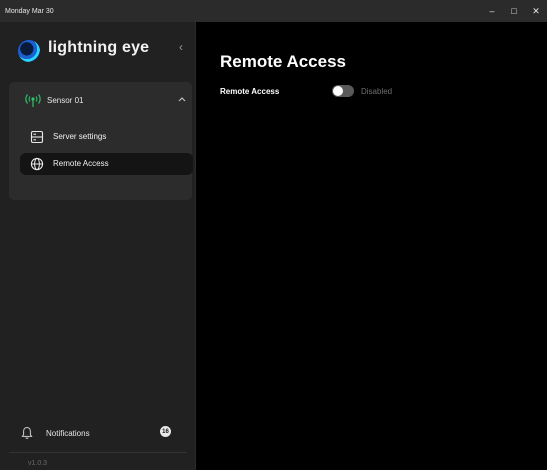  I want to click on remote-access-status: Disabled, so click(377, 91).